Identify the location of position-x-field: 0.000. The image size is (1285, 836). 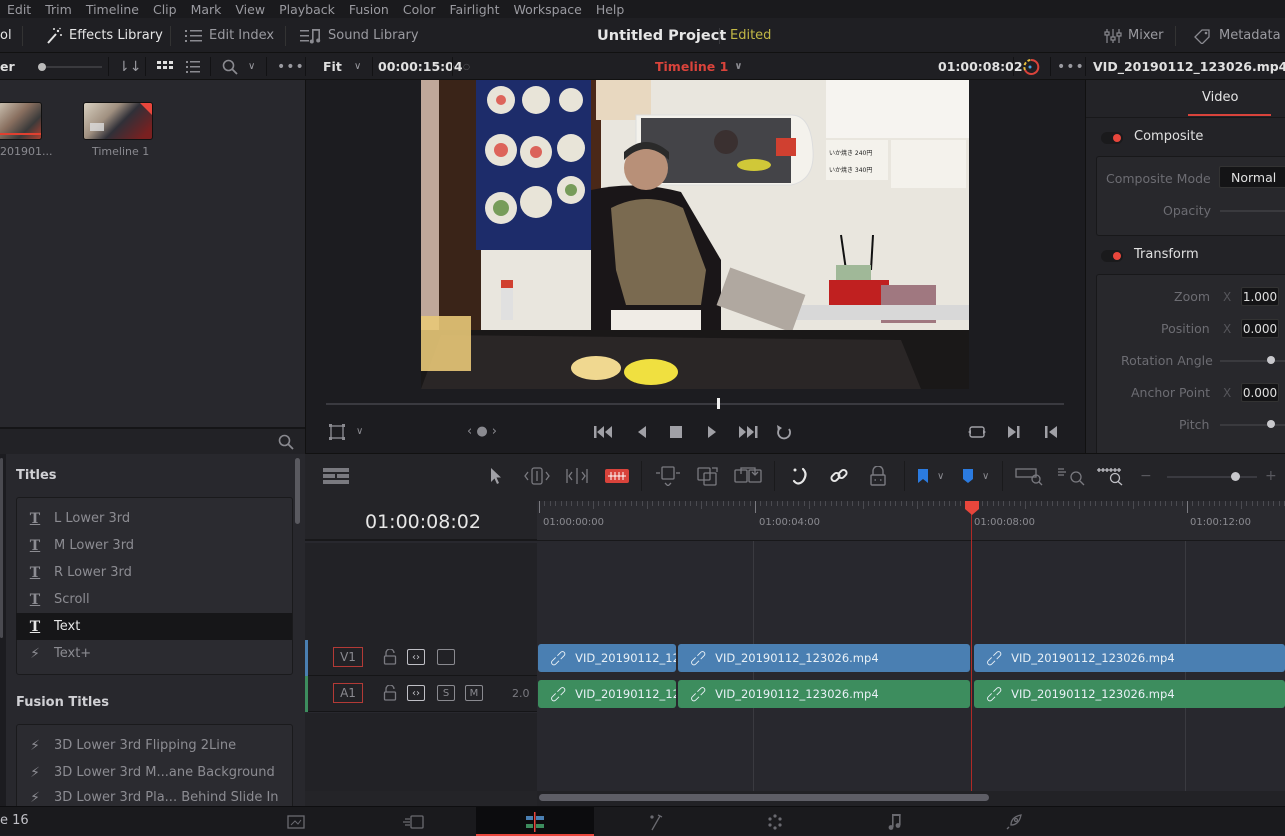
(1260, 328).